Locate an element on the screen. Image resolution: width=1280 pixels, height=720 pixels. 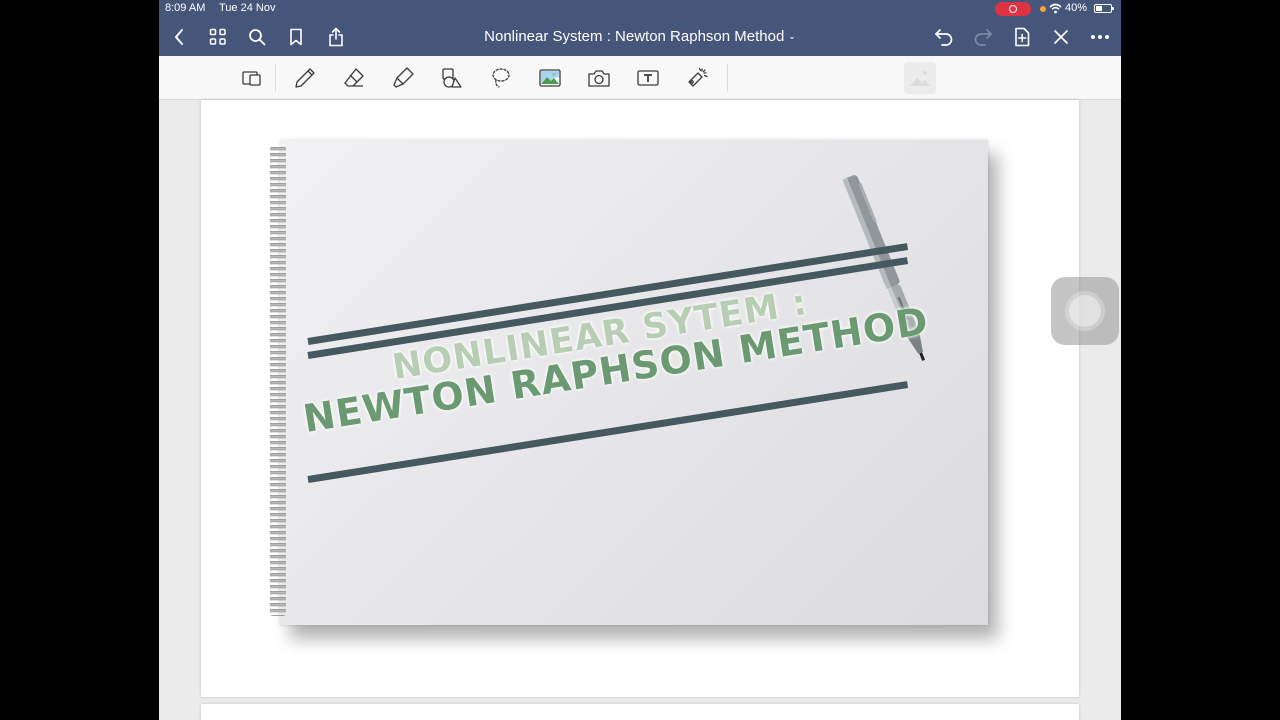
image-icon is located at coordinates (550, 78).